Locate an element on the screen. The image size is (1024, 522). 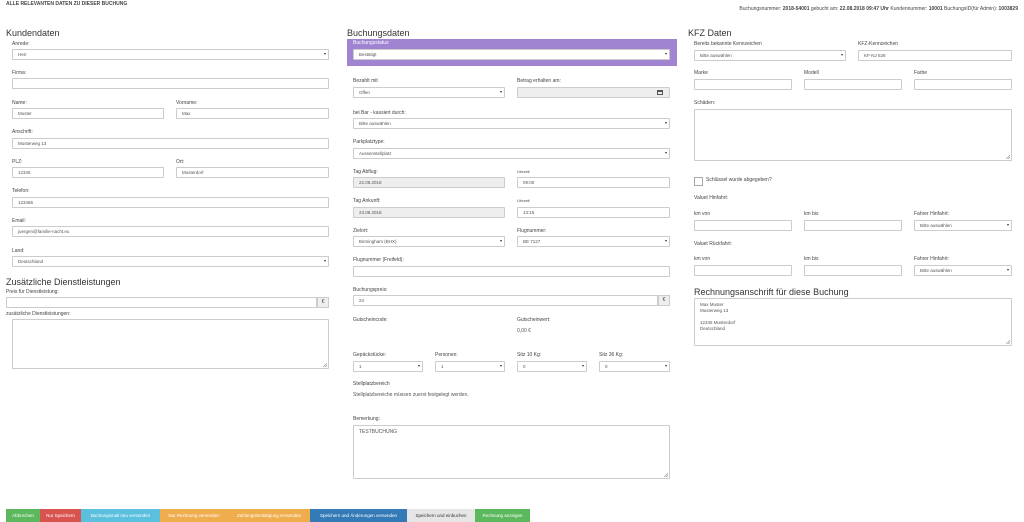
anrede-select: Herr is located at coordinates (170, 54).